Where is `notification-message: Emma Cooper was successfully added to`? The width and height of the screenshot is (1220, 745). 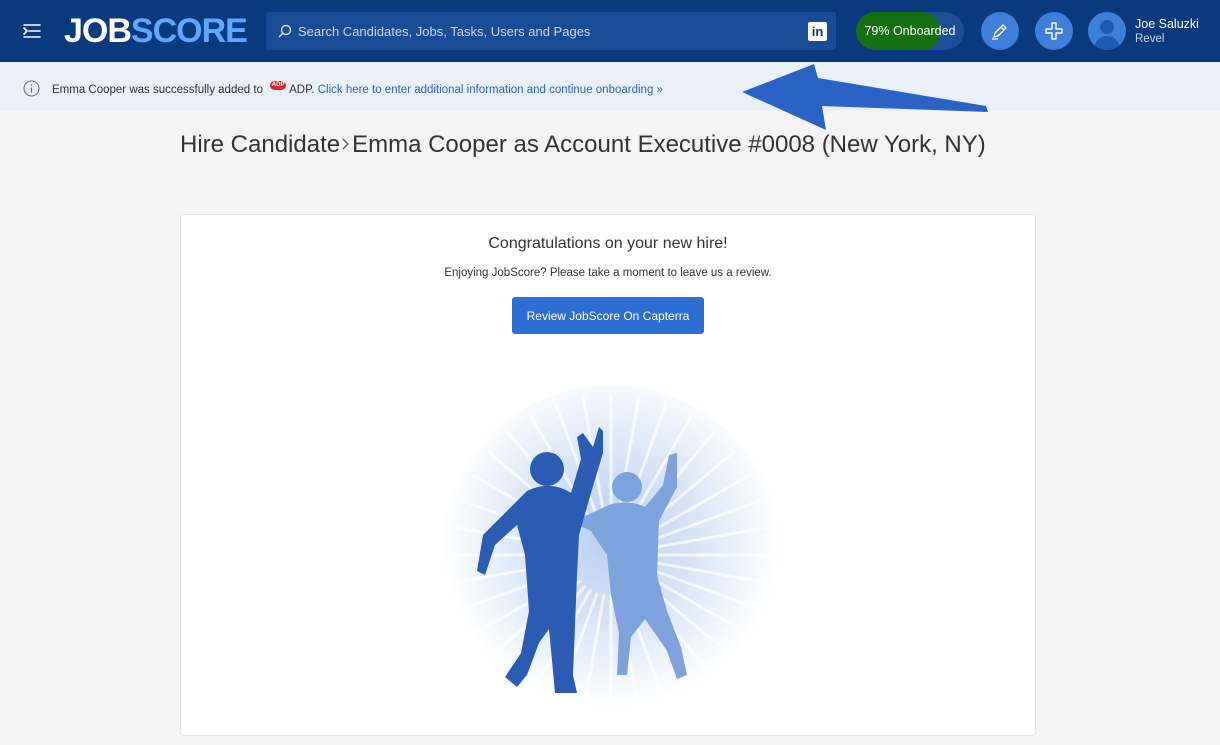
notification-message: Emma Cooper was successfully added to is located at coordinates (157, 90).